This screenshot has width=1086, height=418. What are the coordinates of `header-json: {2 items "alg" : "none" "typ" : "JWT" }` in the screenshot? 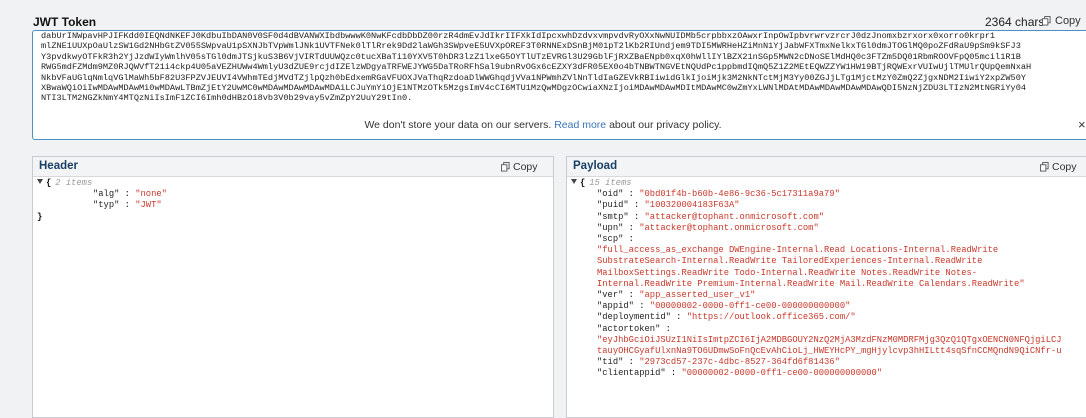 It's located at (102, 200).